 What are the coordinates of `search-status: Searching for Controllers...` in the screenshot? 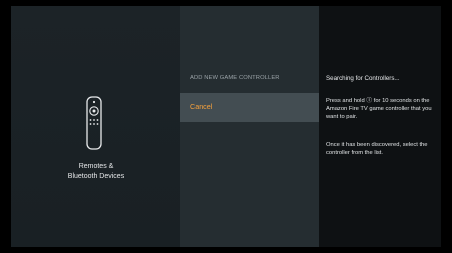 It's located at (363, 78).